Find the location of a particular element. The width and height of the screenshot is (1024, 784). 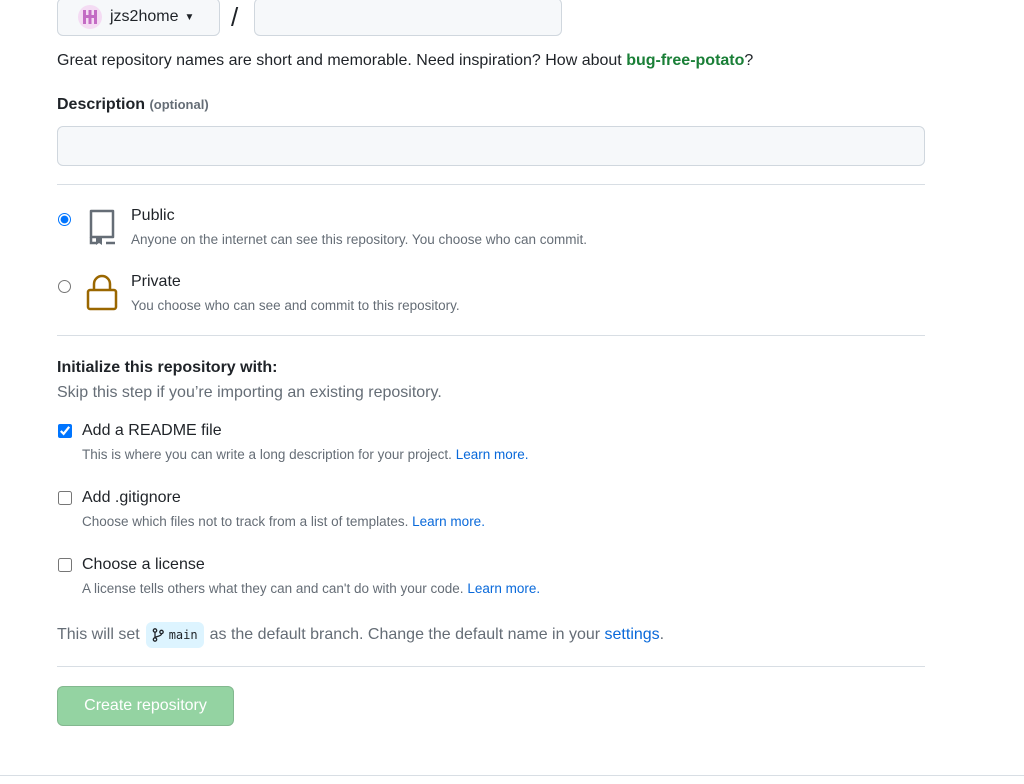

branch-note-suffix: . is located at coordinates (662, 634).